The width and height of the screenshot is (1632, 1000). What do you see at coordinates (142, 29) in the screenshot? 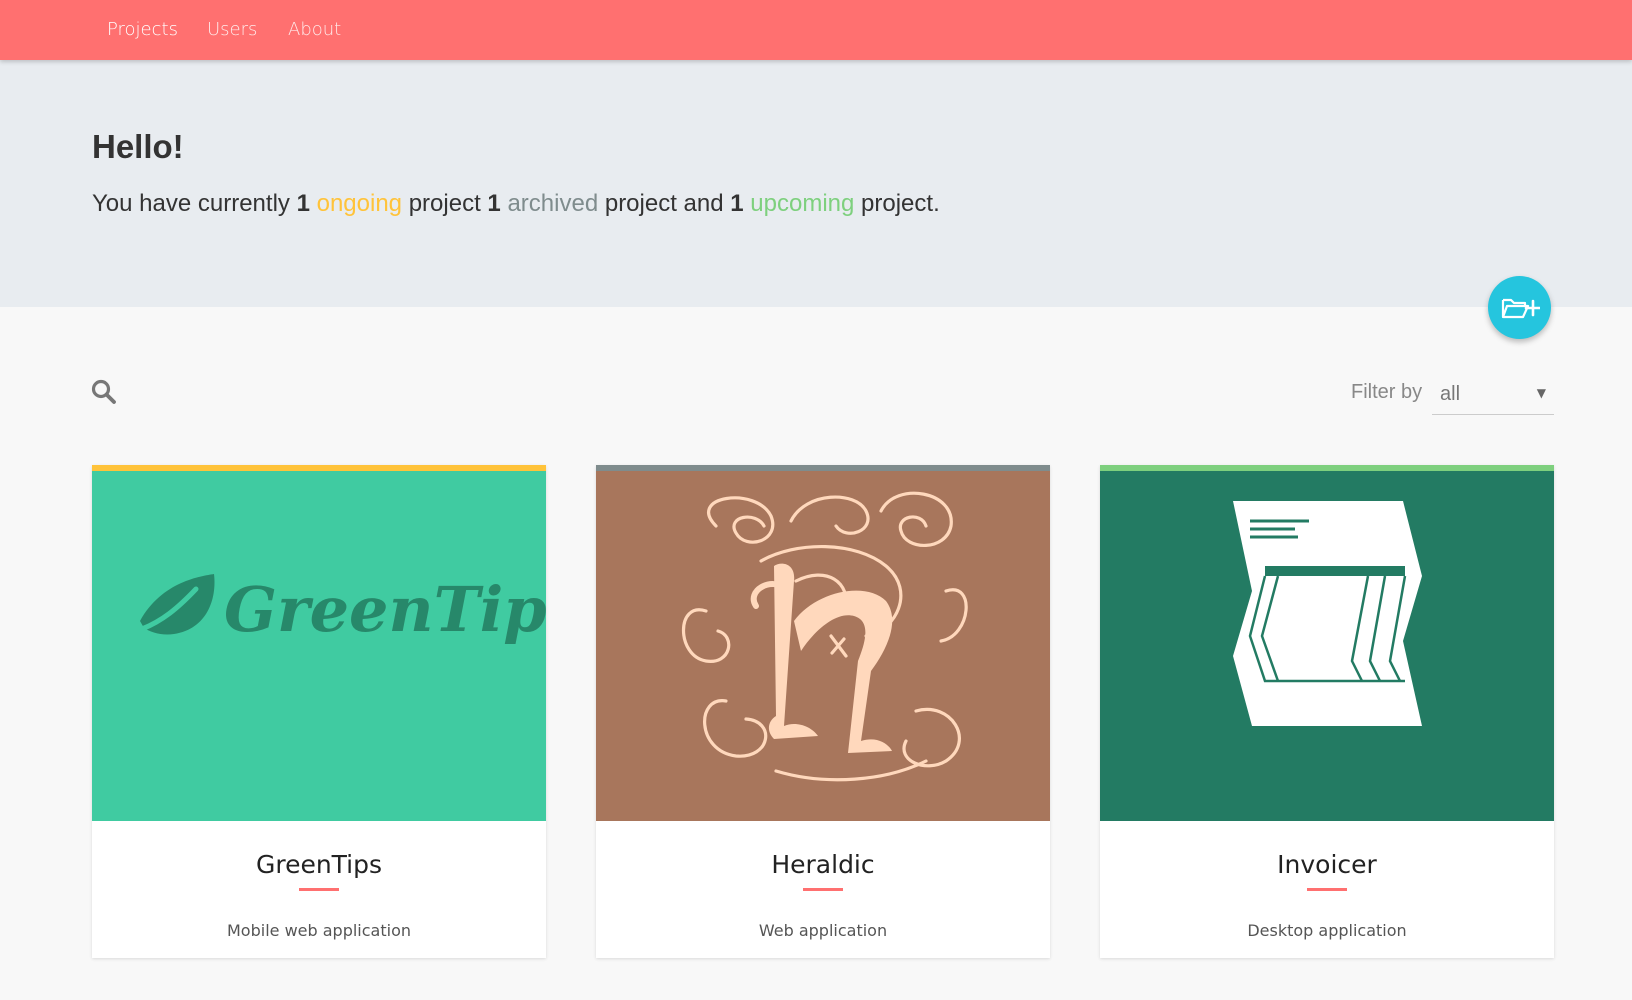
I see `nav-item-projects: Projects` at bounding box center [142, 29].